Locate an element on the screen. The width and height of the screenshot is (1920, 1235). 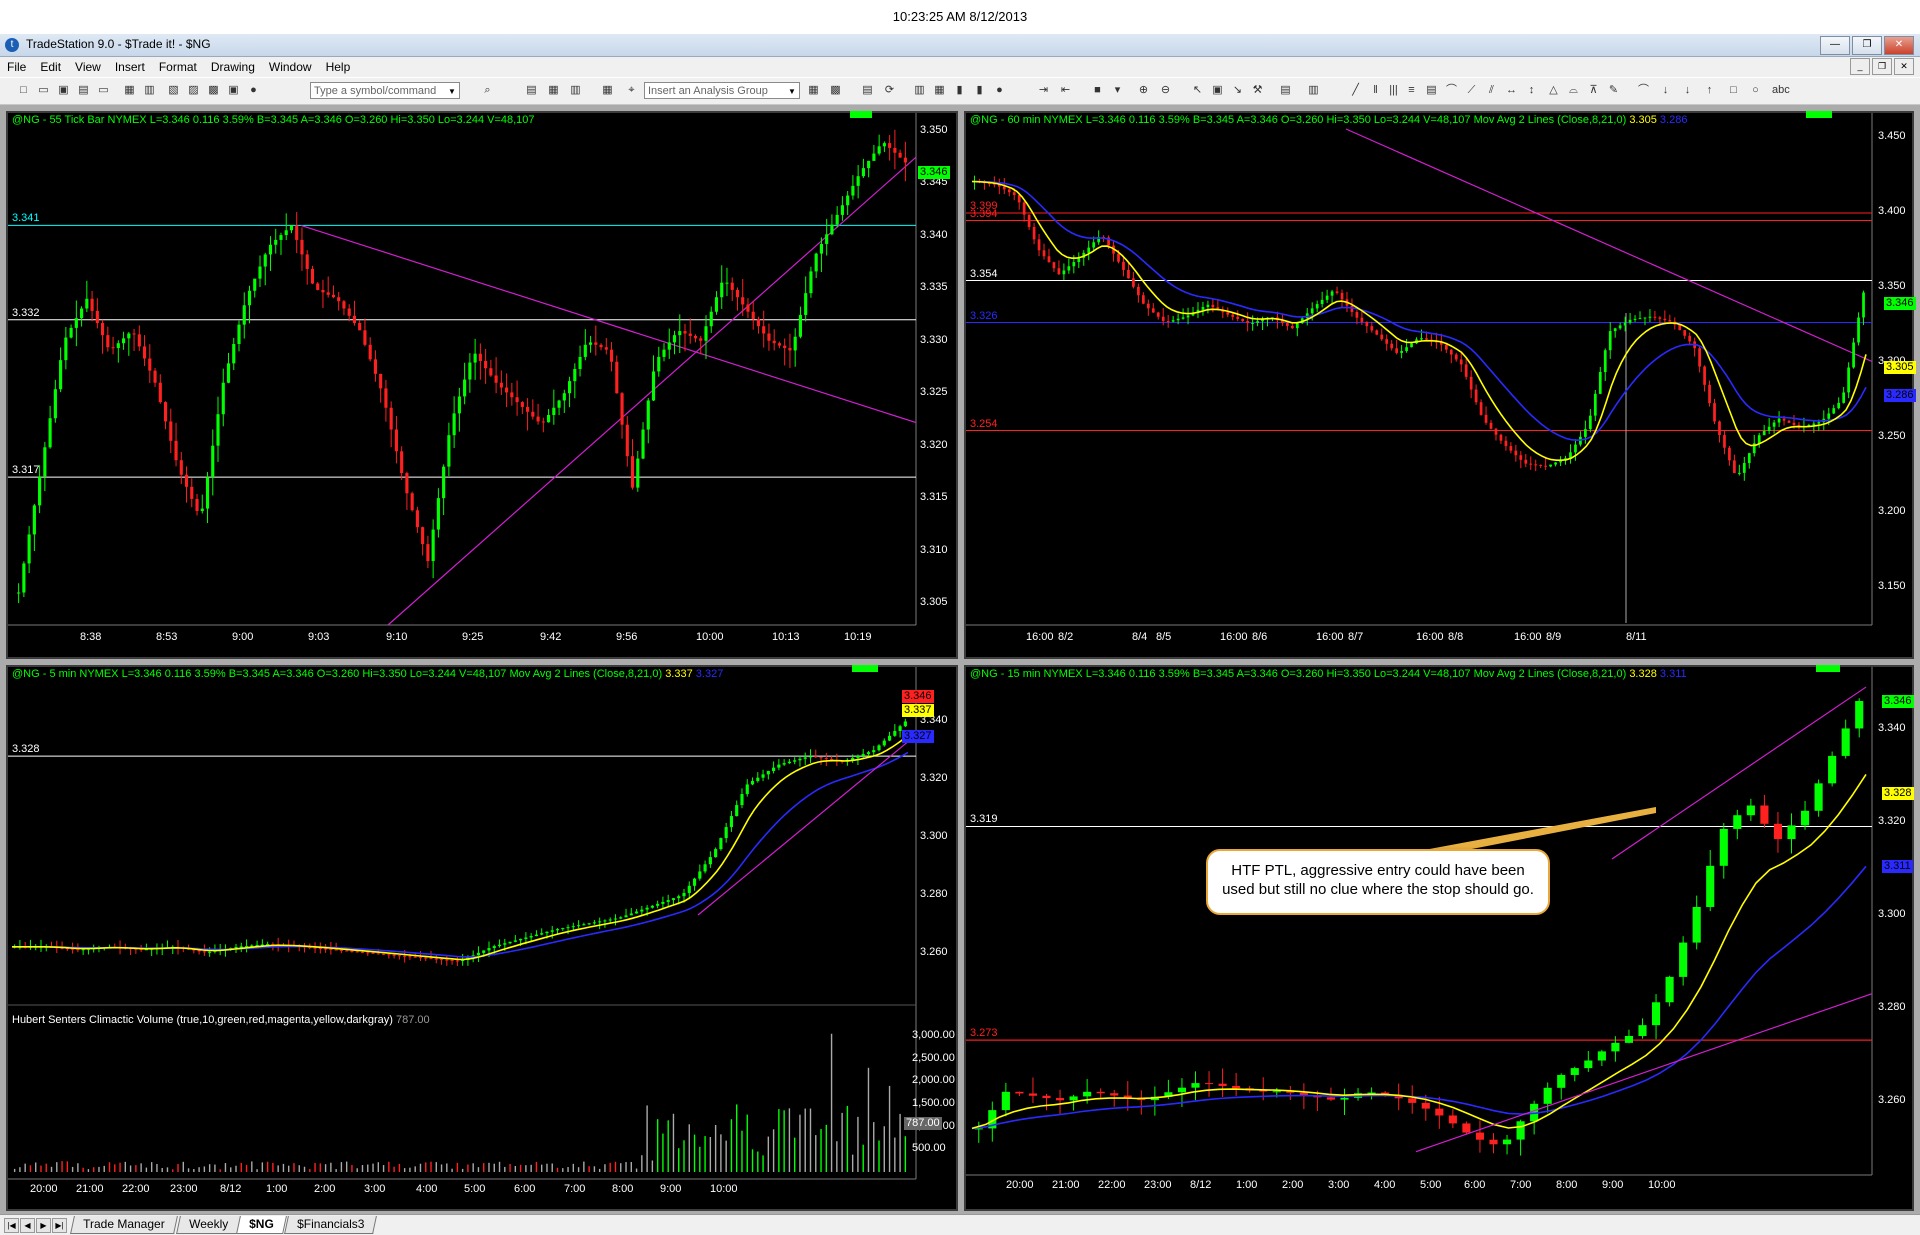
arrow-down-red-icon: ↓ is located at coordinates (1687, 90).